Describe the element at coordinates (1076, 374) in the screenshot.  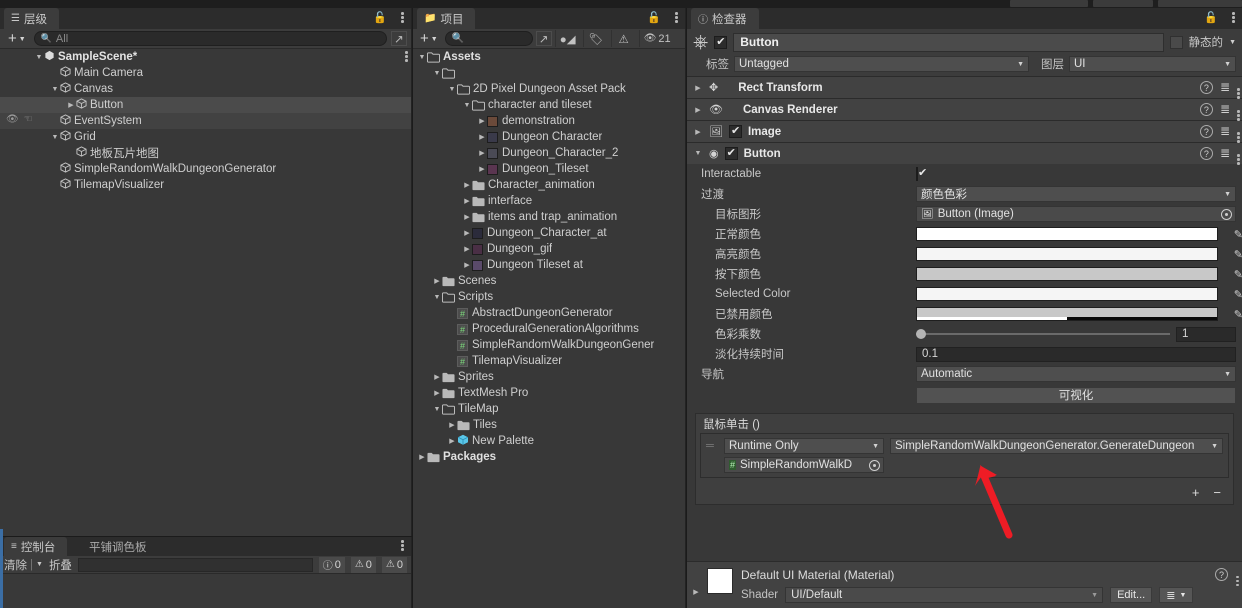
I see `navigation-dropdown: Automatic ▼` at that location.